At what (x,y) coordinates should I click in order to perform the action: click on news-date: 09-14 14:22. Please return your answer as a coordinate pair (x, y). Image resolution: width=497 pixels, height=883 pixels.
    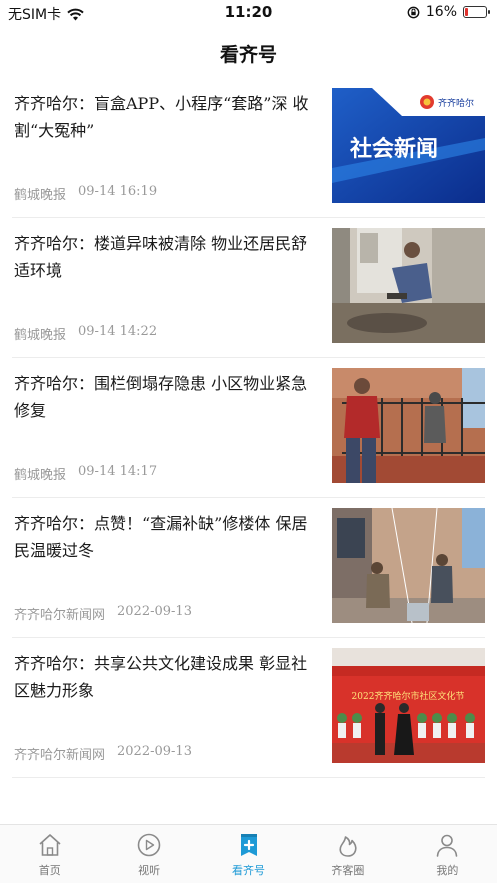
    Looking at the image, I should click on (118, 331).